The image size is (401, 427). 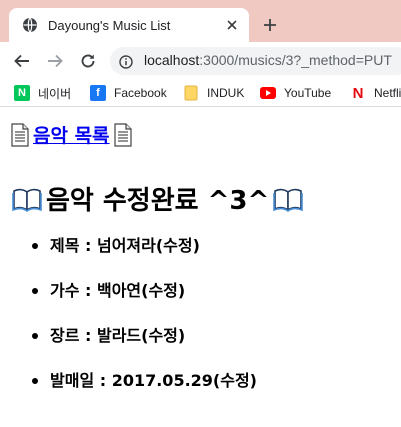 What do you see at coordinates (172, 60) in the screenshot?
I see `url-host: localhost` at bounding box center [172, 60].